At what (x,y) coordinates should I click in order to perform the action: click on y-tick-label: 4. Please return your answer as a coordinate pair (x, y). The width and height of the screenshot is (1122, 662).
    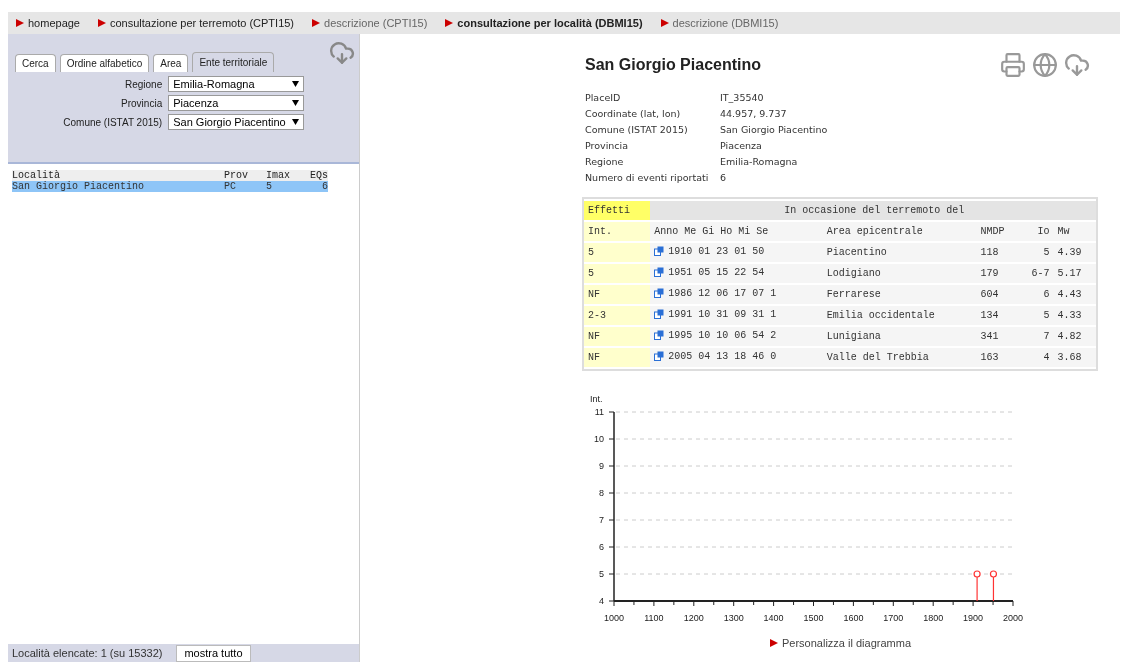
    Looking at the image, I should click on (601, 601).